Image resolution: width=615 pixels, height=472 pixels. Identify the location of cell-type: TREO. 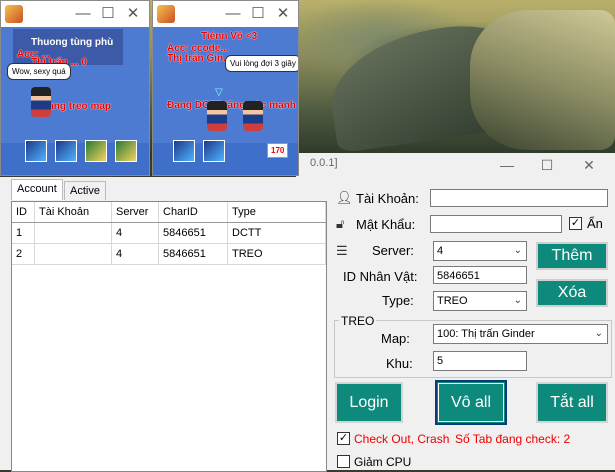
(276, 254).